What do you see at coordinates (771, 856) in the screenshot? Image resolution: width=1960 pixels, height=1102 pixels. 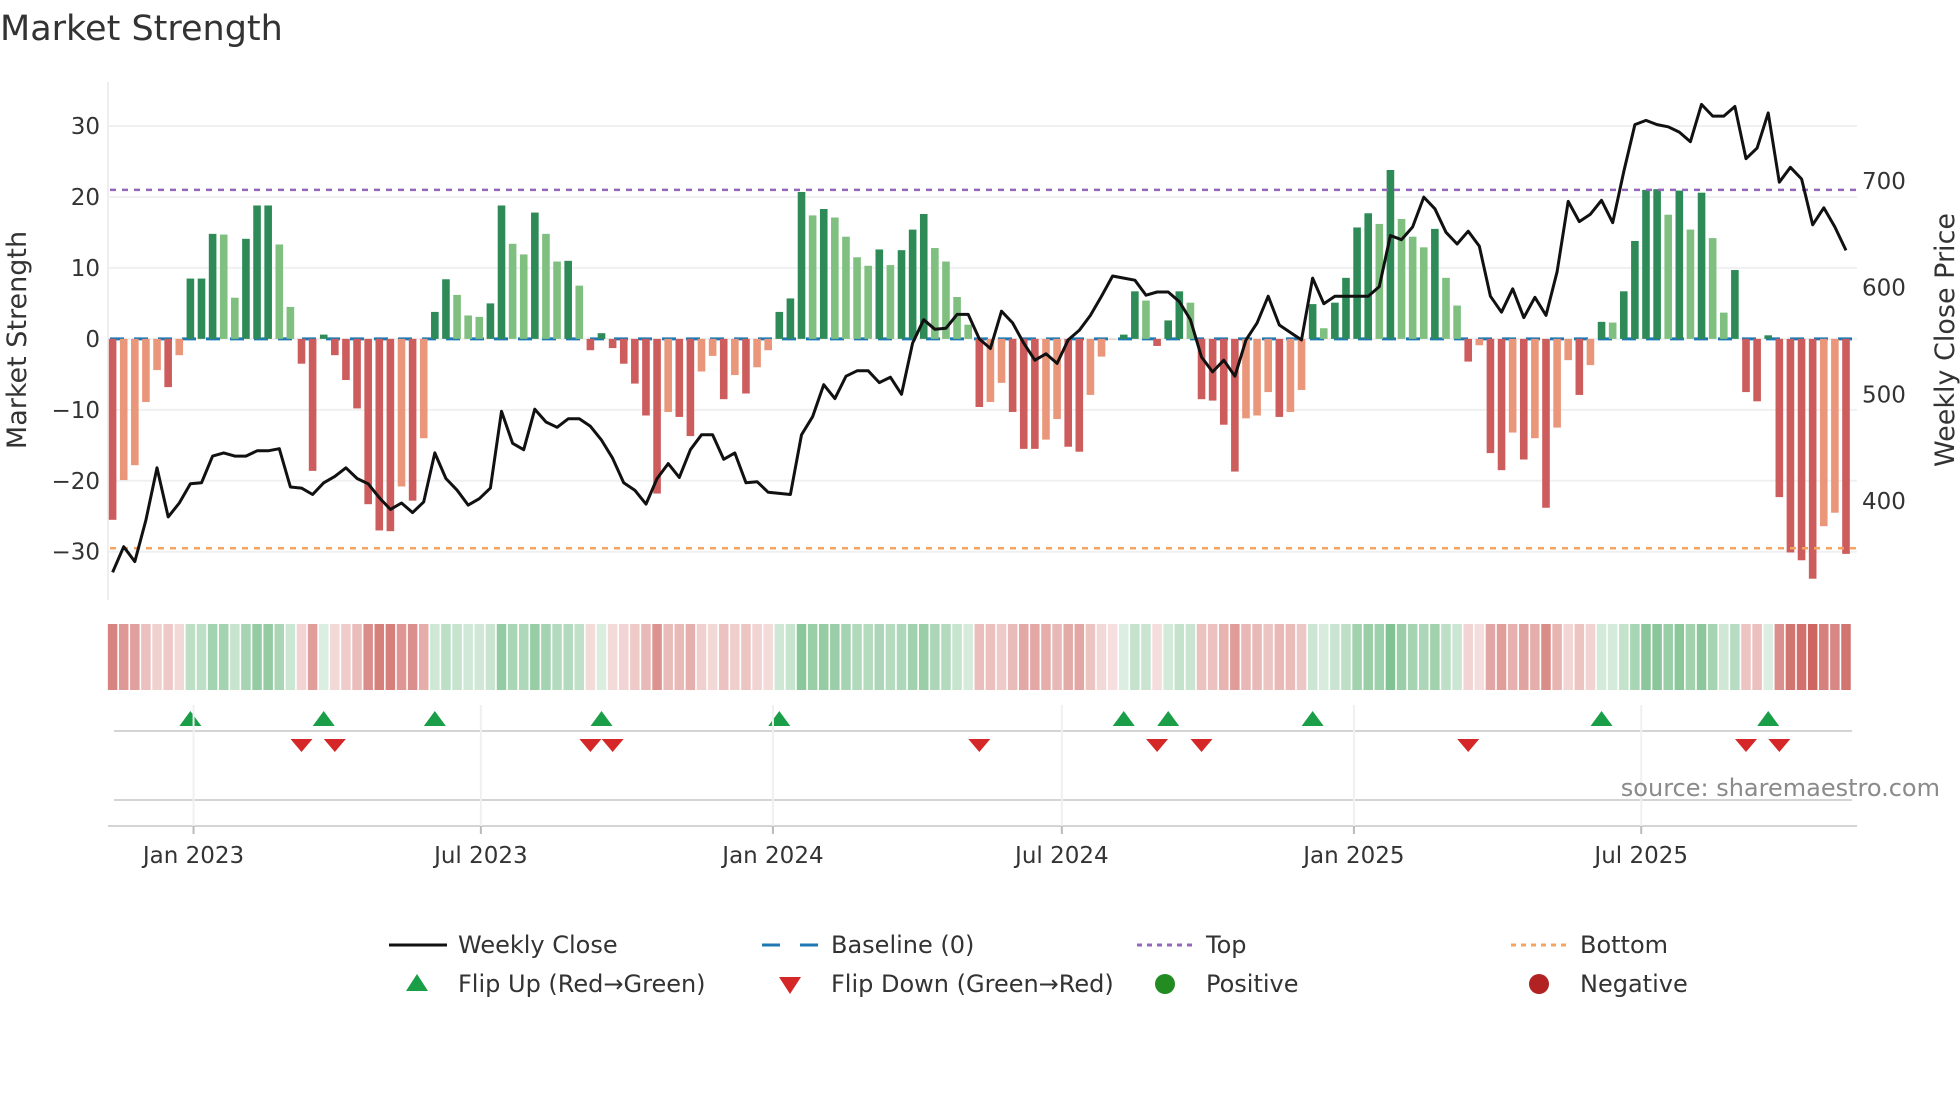 I see `x-tick-label: Jan 2024` at bounding box center [771, 856].